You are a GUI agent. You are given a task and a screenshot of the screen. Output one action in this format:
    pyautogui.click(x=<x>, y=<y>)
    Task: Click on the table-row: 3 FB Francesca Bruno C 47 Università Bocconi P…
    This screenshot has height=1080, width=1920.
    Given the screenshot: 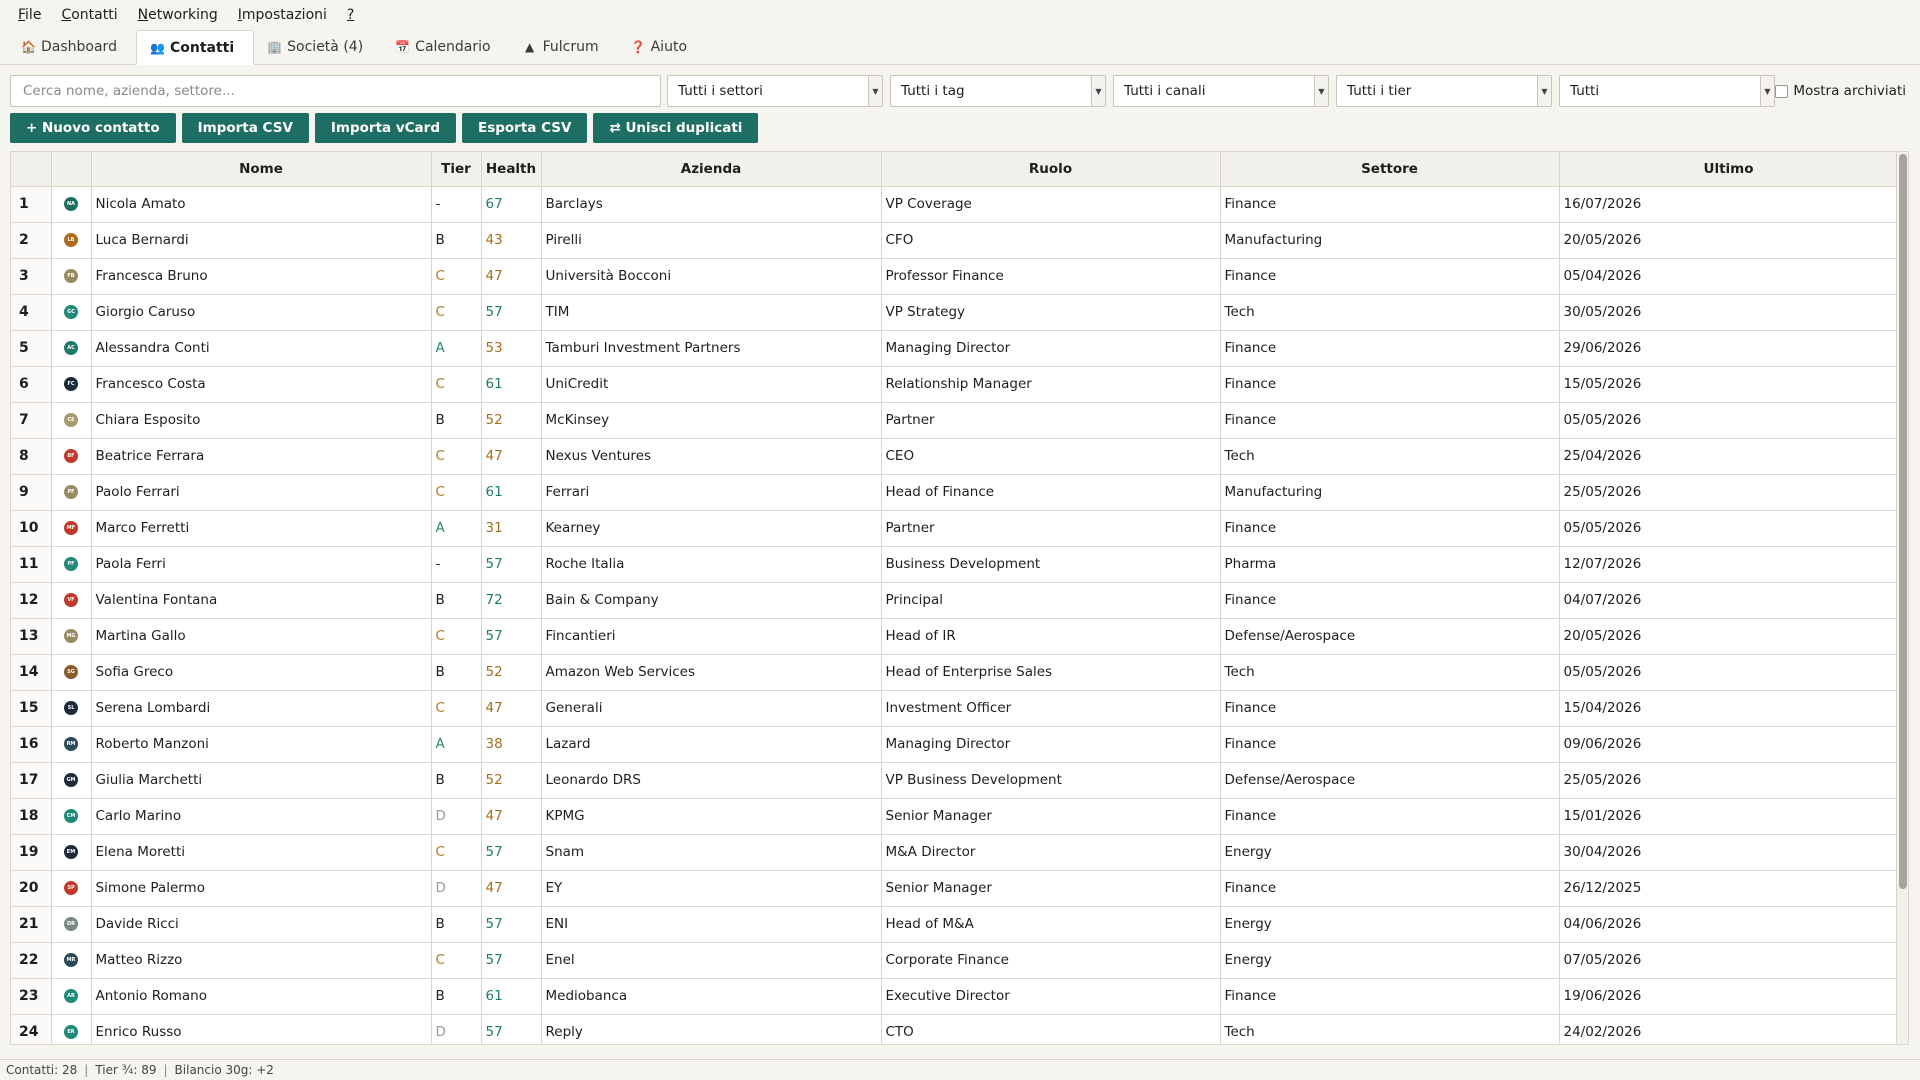 What is the action you would take?
    pyautogui.click(x=955, y=276)
    